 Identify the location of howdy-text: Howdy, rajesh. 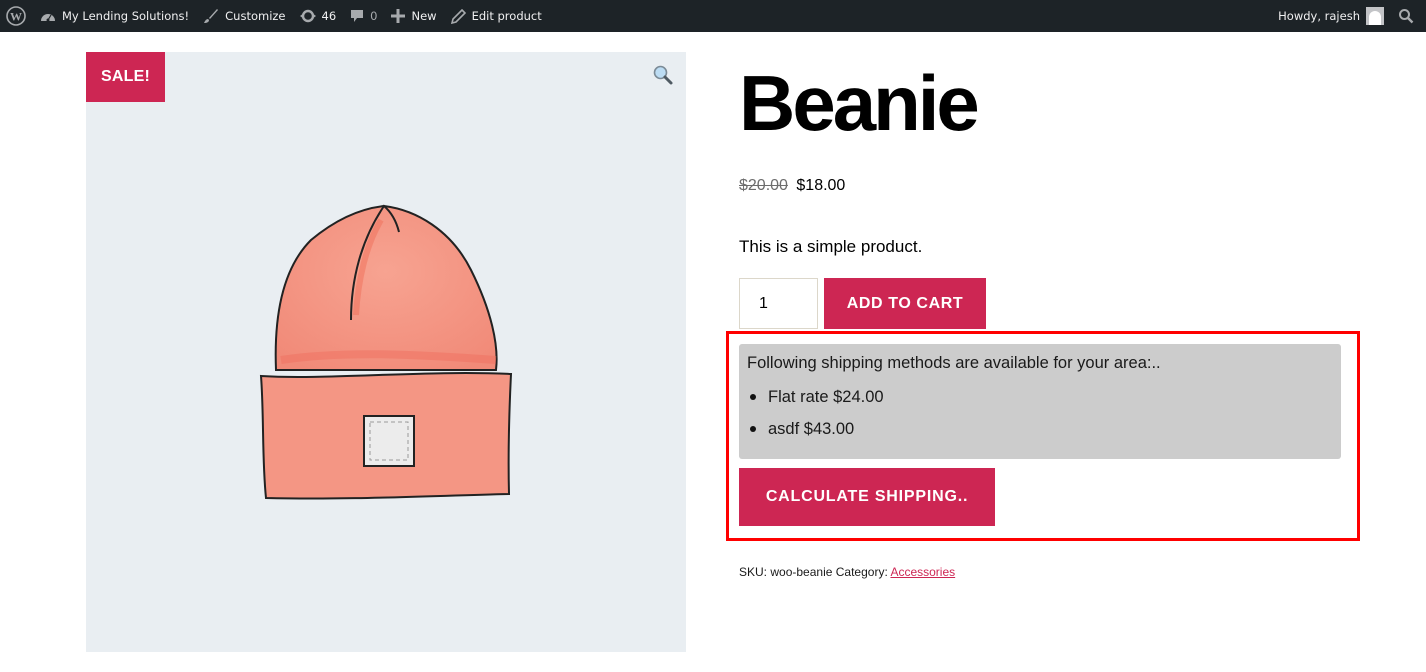
(1319, 16).